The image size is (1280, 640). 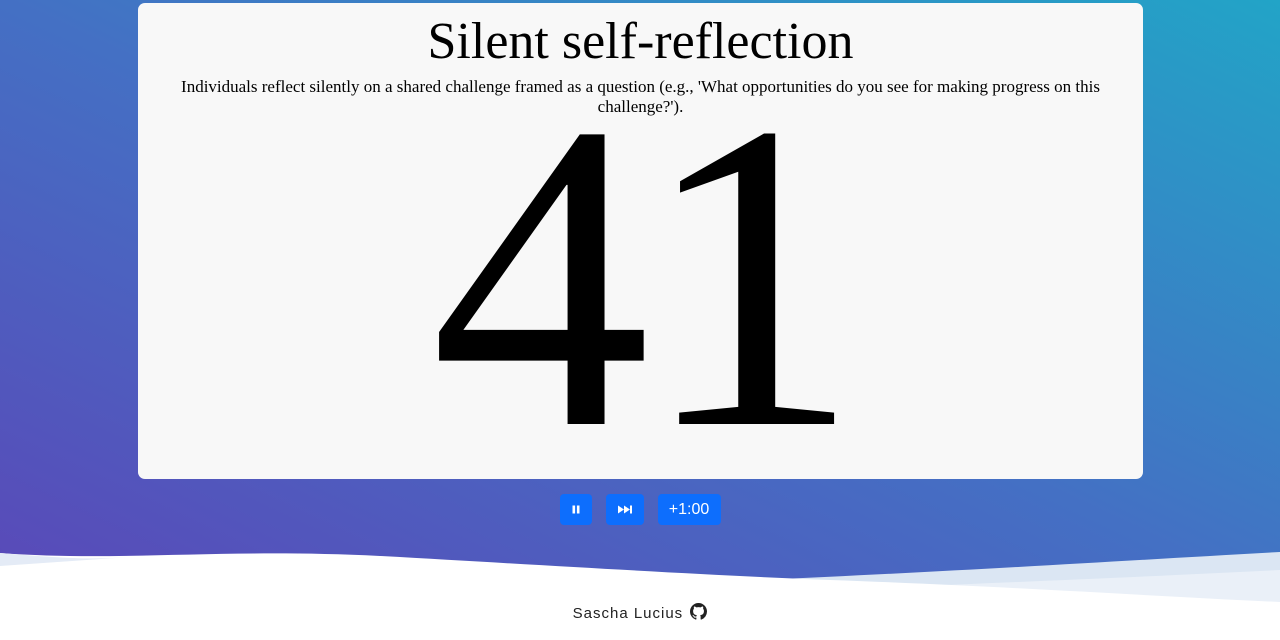 I want to click on skip-forward-icon, so click(x=624, y=509).